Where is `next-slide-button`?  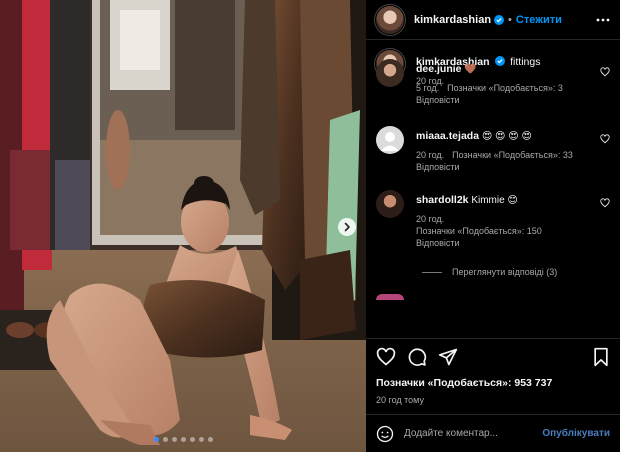 next-slide-button is located at coordinates (347, 227).